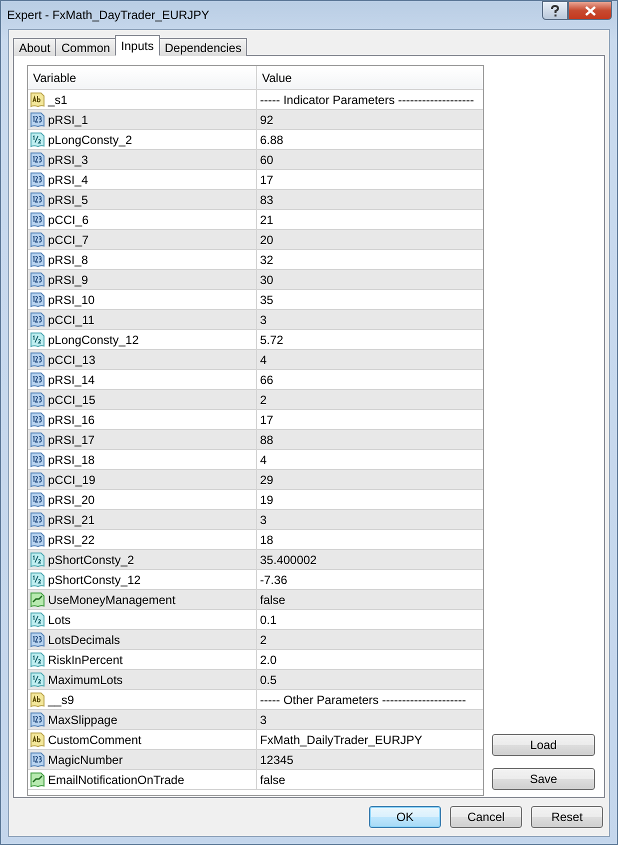 The image size is (618, 845). What do you see at coordinates (268, 659) in the screenshot?
I see `value-text: 2.0` at bounding box center [268, 659].